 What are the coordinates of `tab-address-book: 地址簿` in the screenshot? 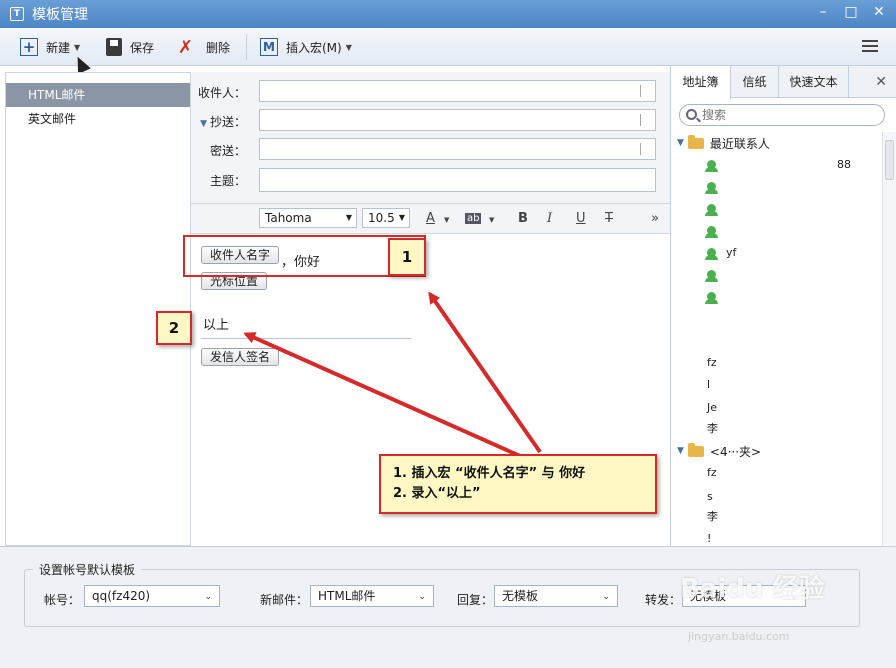 It's located at (701, 82).